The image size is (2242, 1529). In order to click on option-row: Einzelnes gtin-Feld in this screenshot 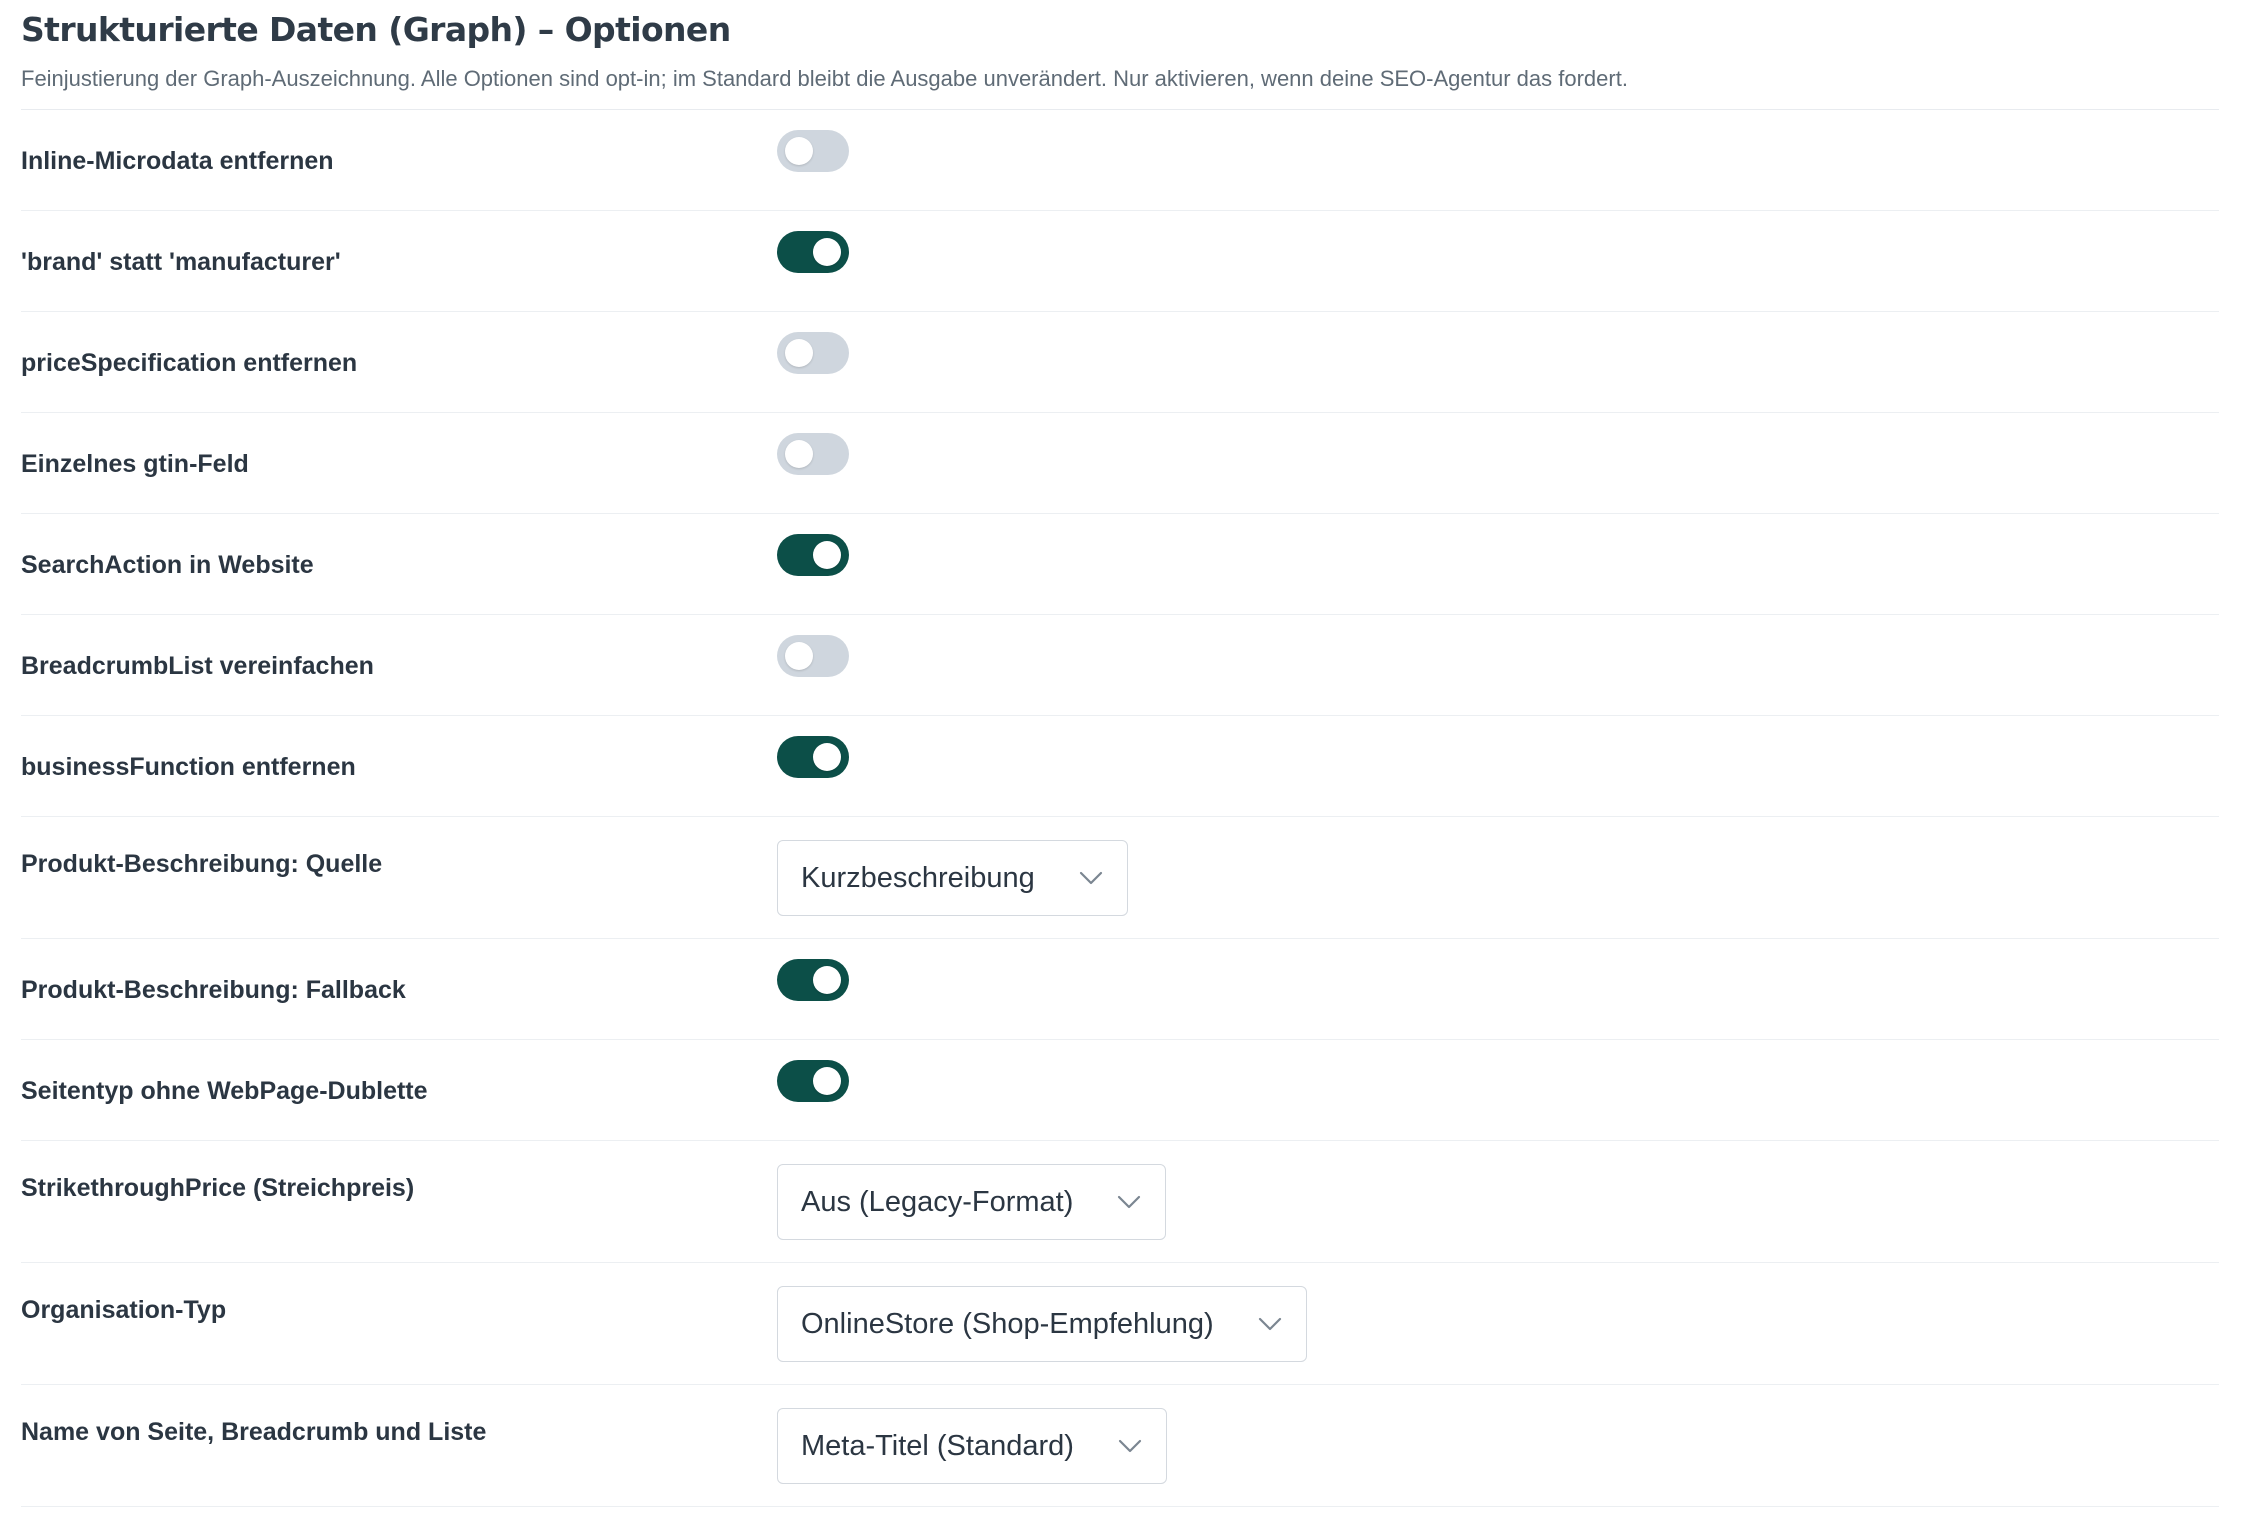, I will do `click(1120, 463)`.